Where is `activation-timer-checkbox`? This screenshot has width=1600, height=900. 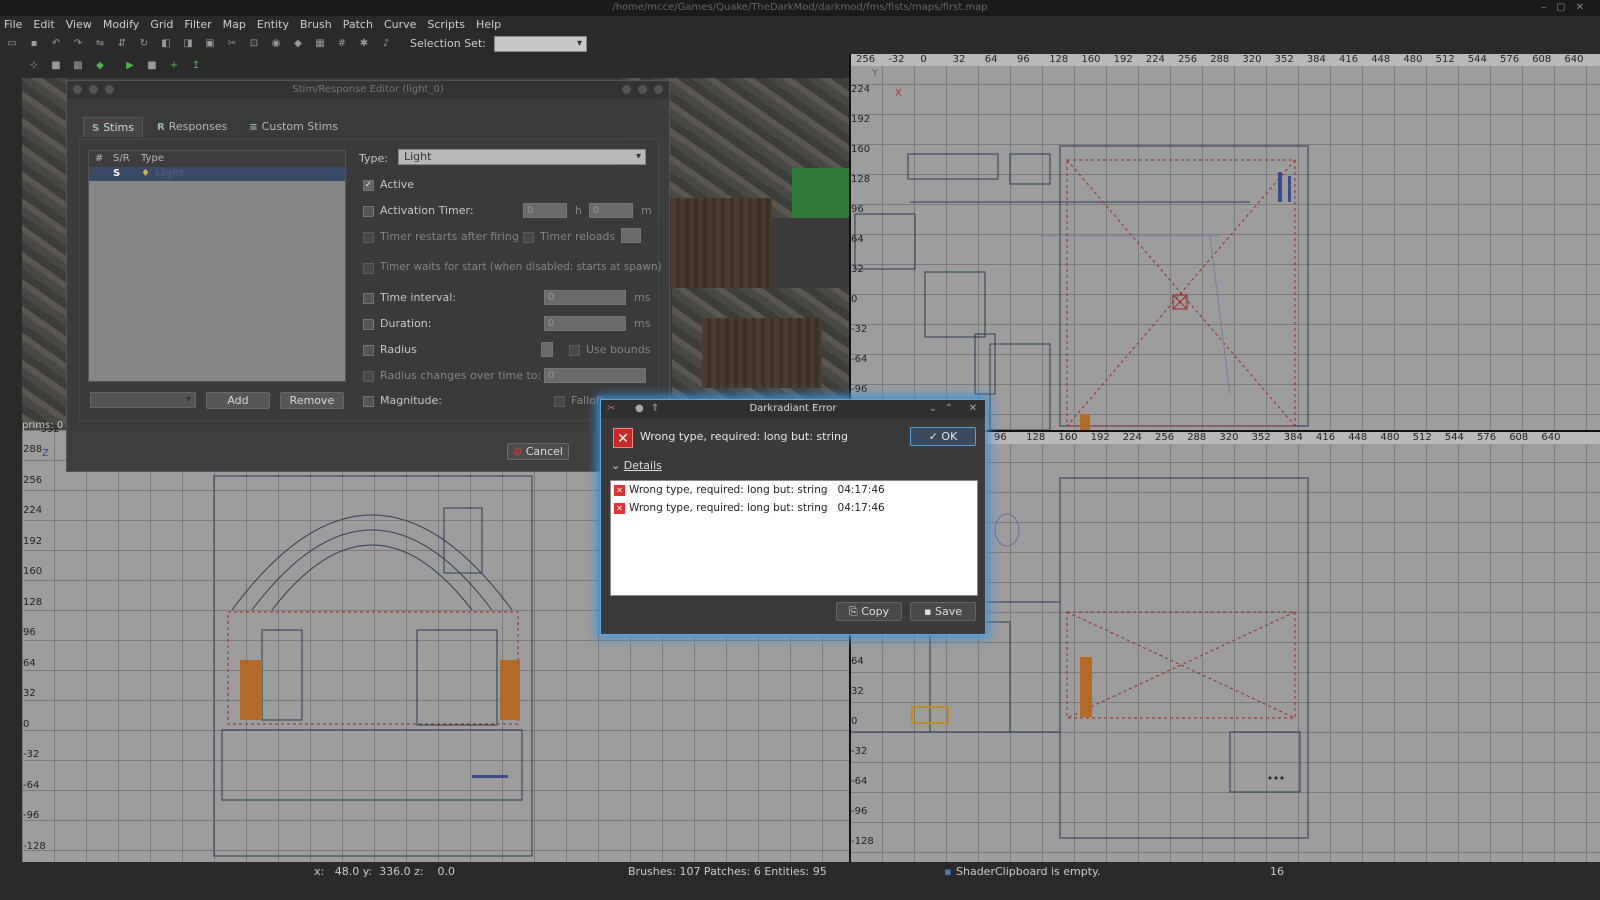 activation-timer-checkbox is located at coordinates (368, 211).